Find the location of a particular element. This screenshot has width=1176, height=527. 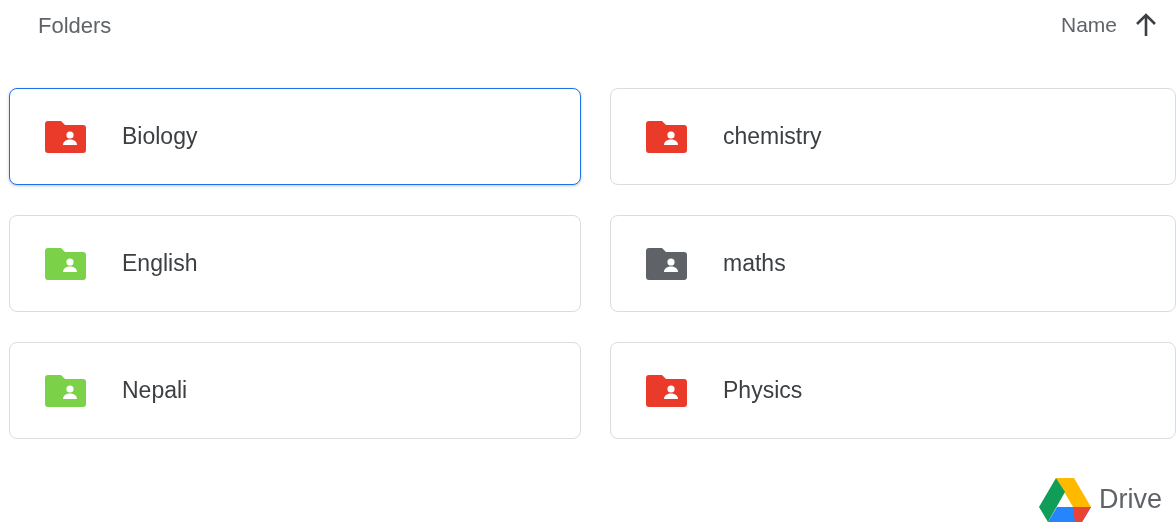

section-title: Folders is located at coordinates (75, 25).